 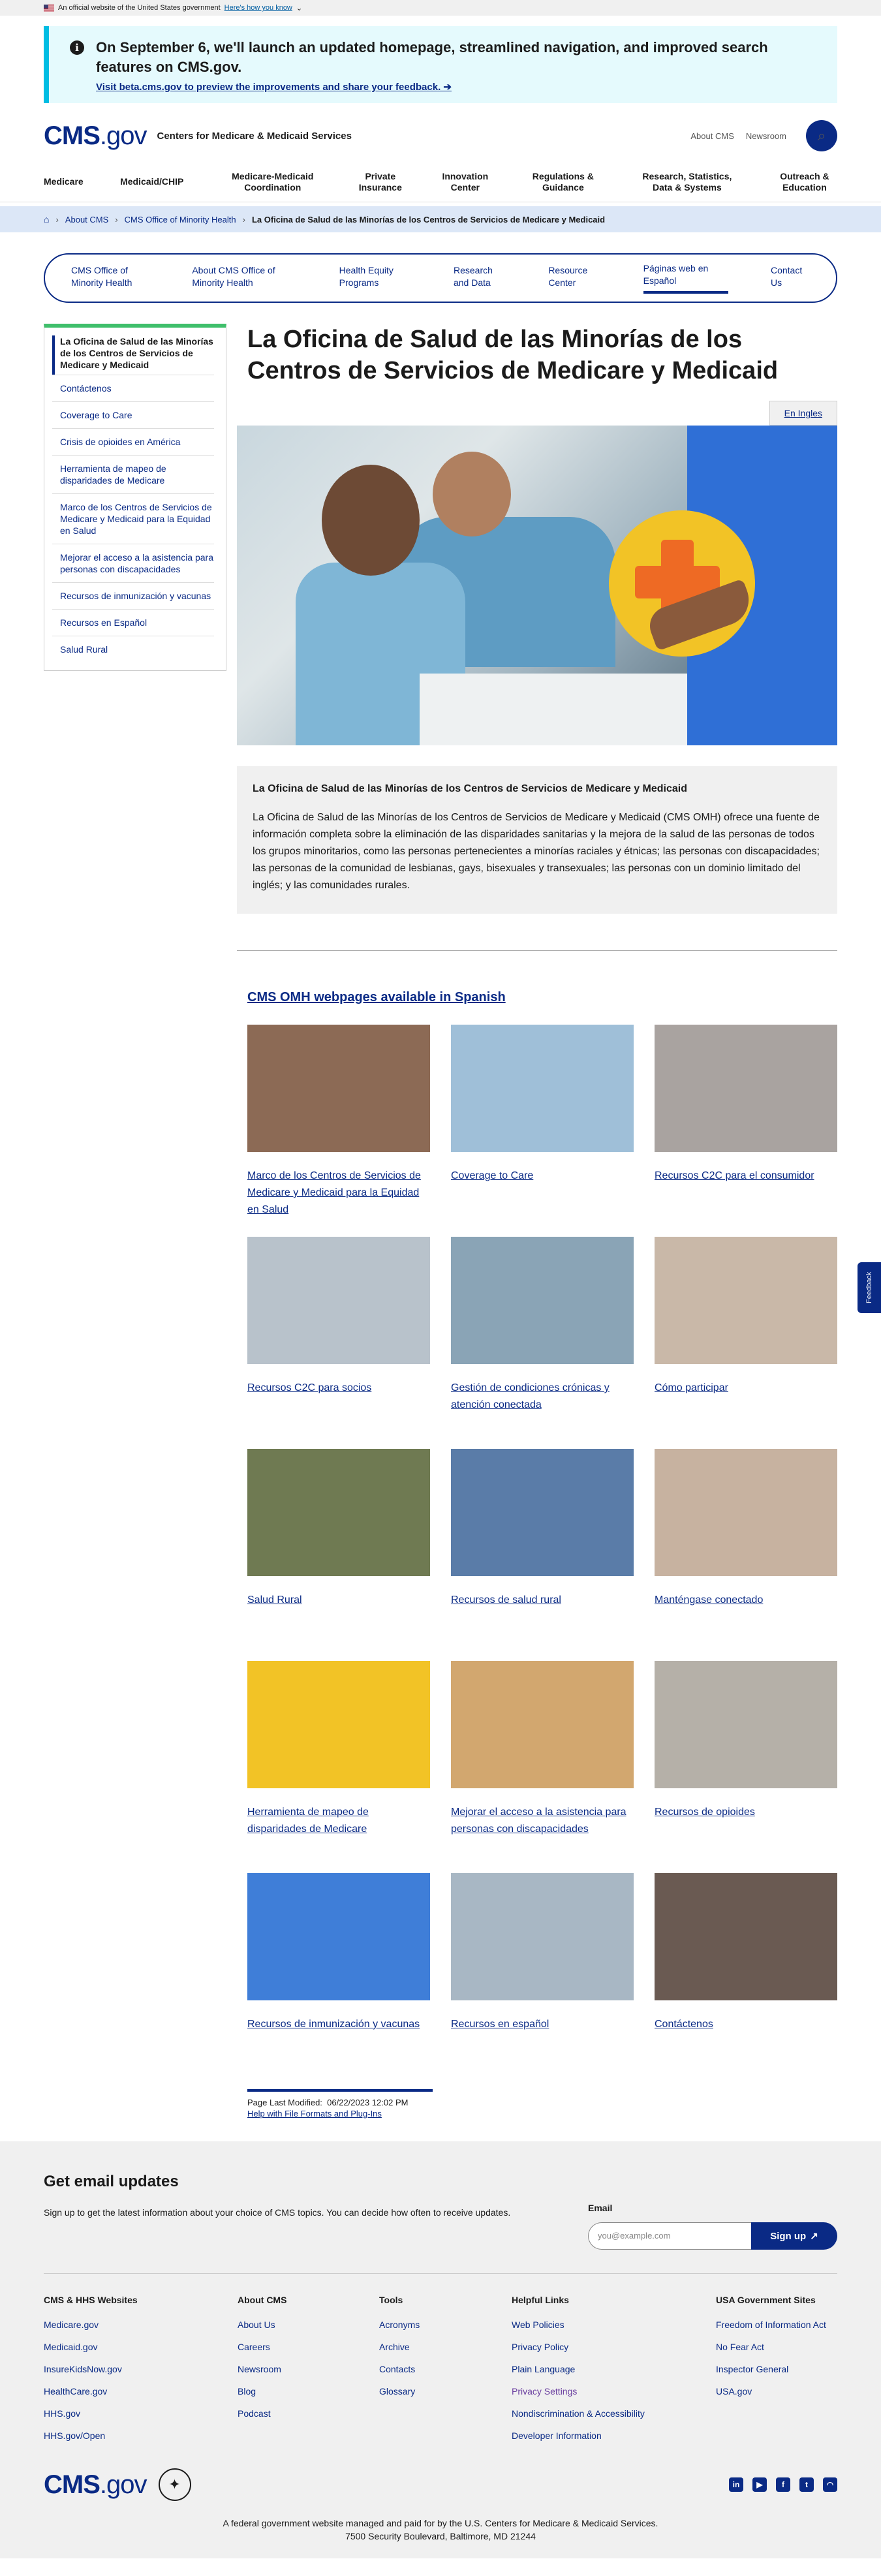 What do you see at coordinates (542, 2041) in the screenshot?
I see `resource-card-link: Recursos en español` at bounding box center [542, 2041].